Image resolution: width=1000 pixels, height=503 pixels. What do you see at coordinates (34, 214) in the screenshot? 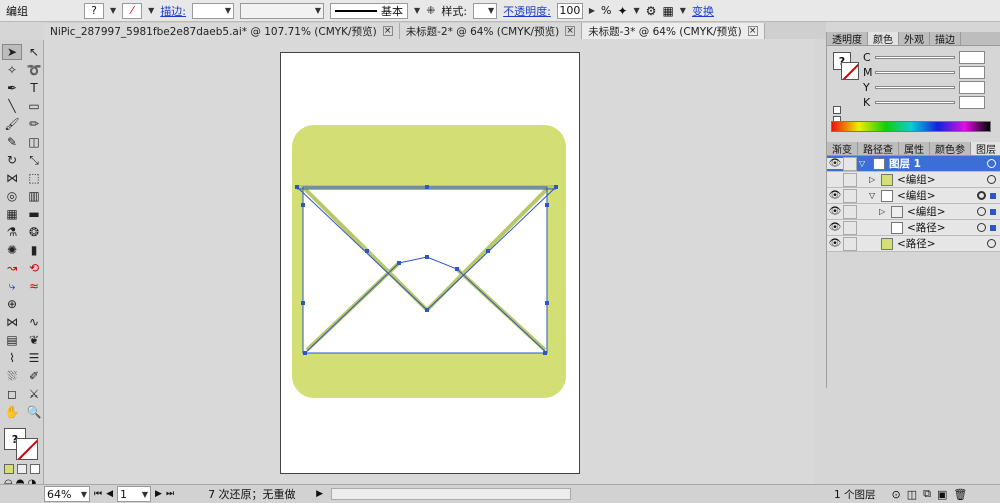
I see `gradient-tool-icon: ▬` at bounding box center [34, 214].